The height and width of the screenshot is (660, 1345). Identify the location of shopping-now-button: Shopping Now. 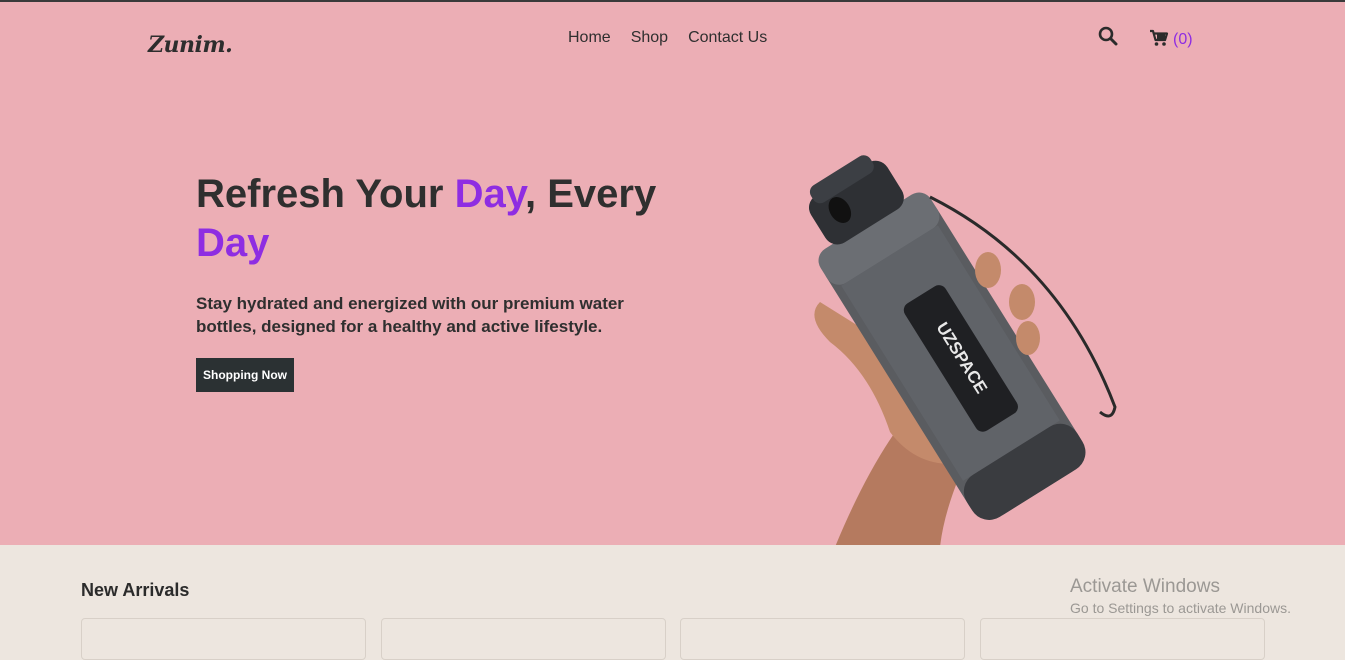
(245, 375).